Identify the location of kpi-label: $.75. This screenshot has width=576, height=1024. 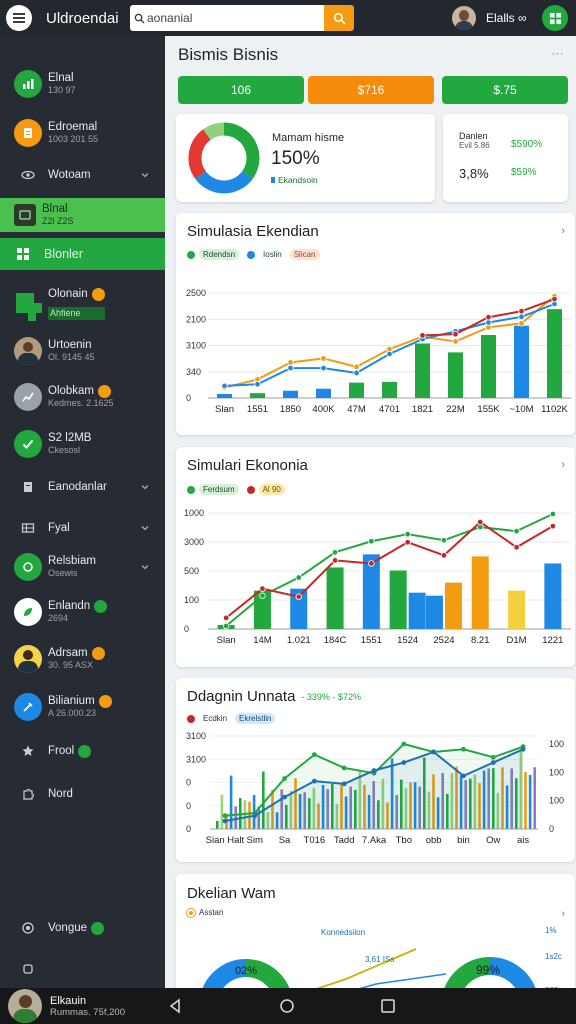
(505, 90).